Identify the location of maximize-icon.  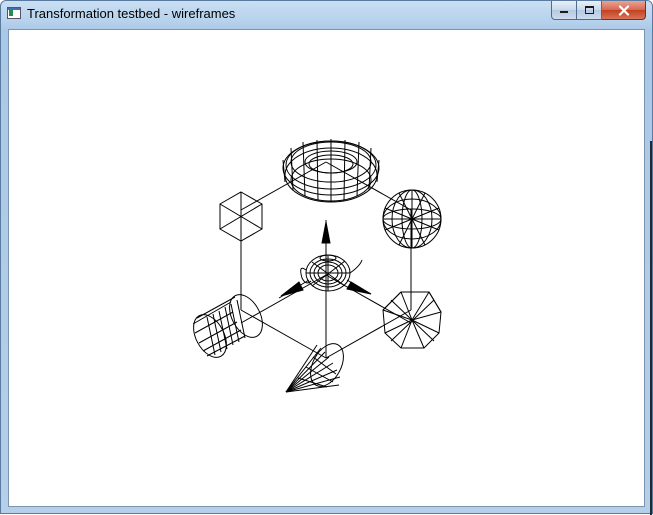
(589, 10).